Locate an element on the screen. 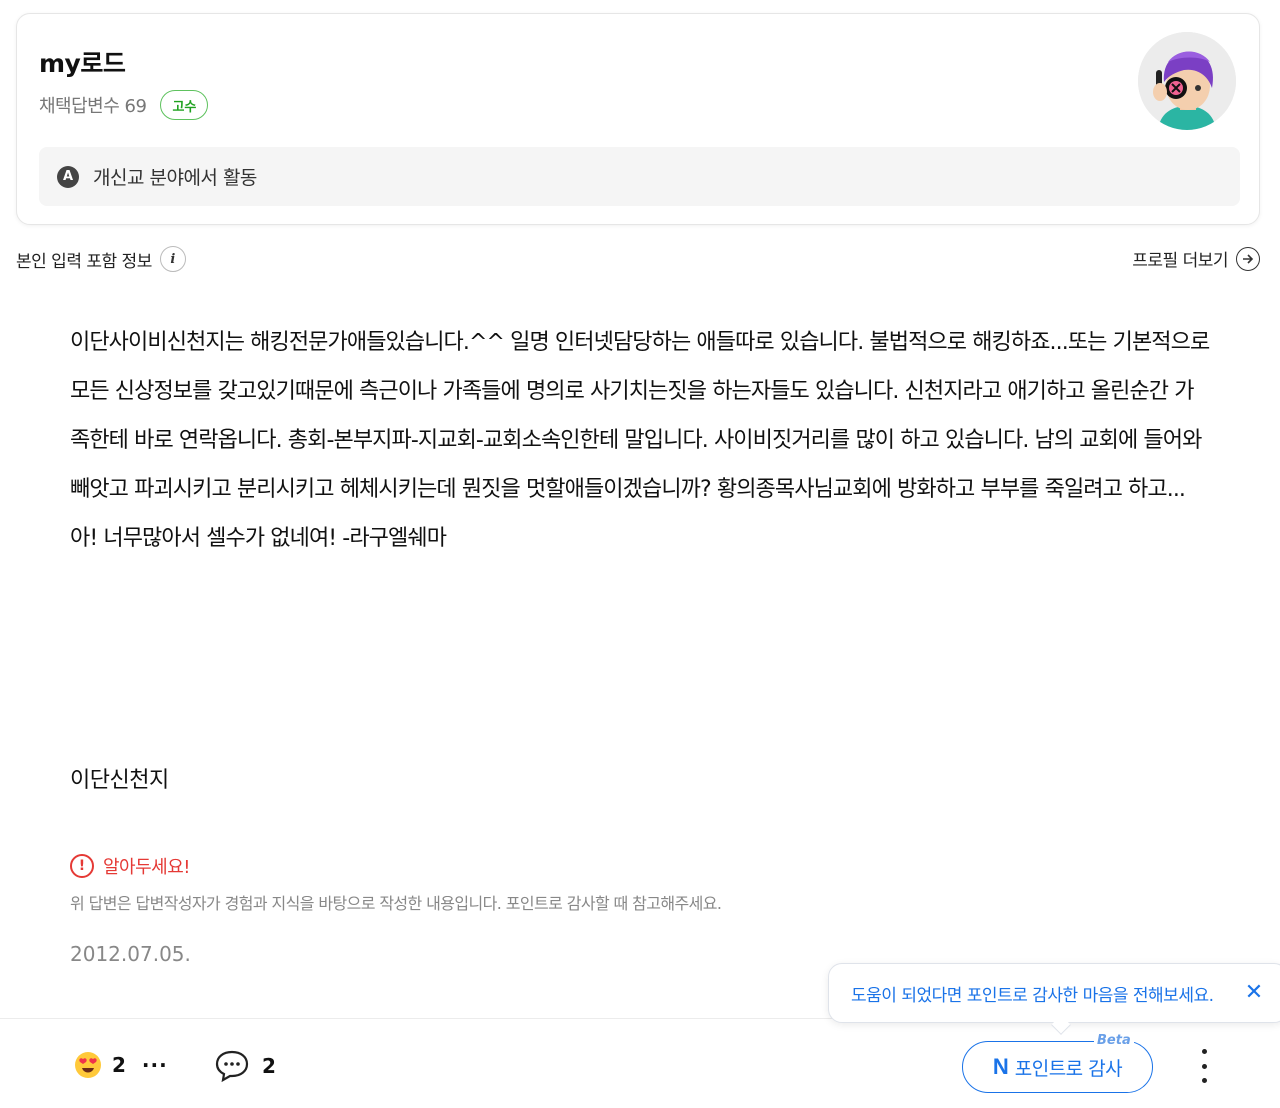 This screenshot has height=1108, width=1280. points-tooltip: 도움이 되었다면 포인트로 감사한 마음을 전해보세요. ✕ is located at coordinates (1054, 993).